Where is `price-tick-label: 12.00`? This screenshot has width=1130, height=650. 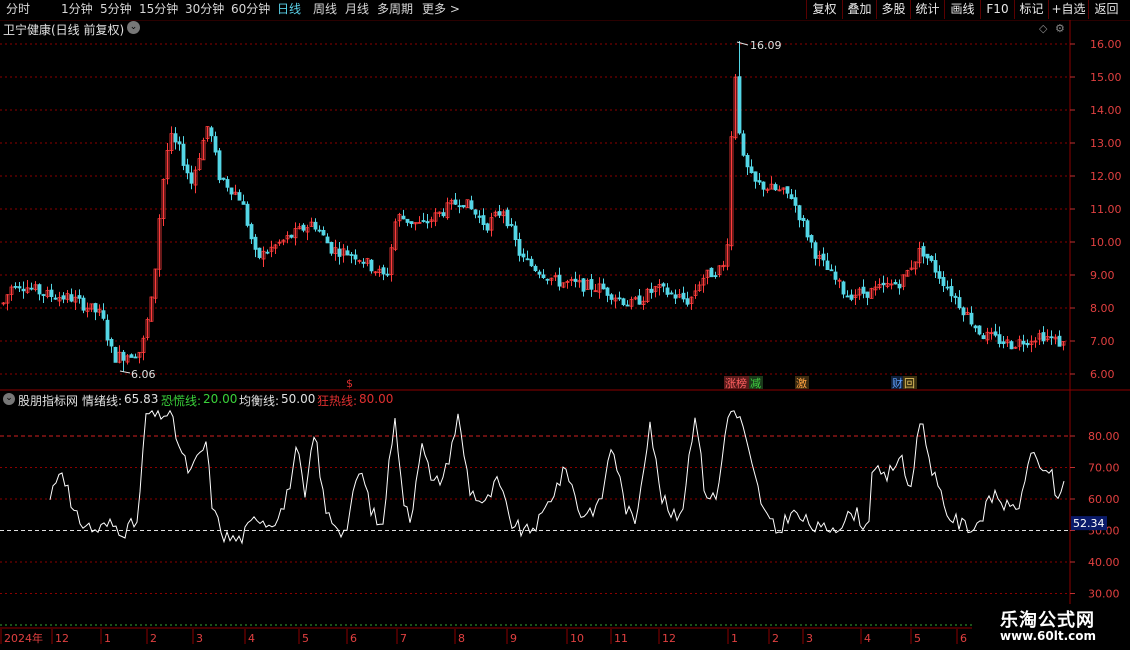 price-tick-label: 12.00 is located at coordinates (1106, 176).